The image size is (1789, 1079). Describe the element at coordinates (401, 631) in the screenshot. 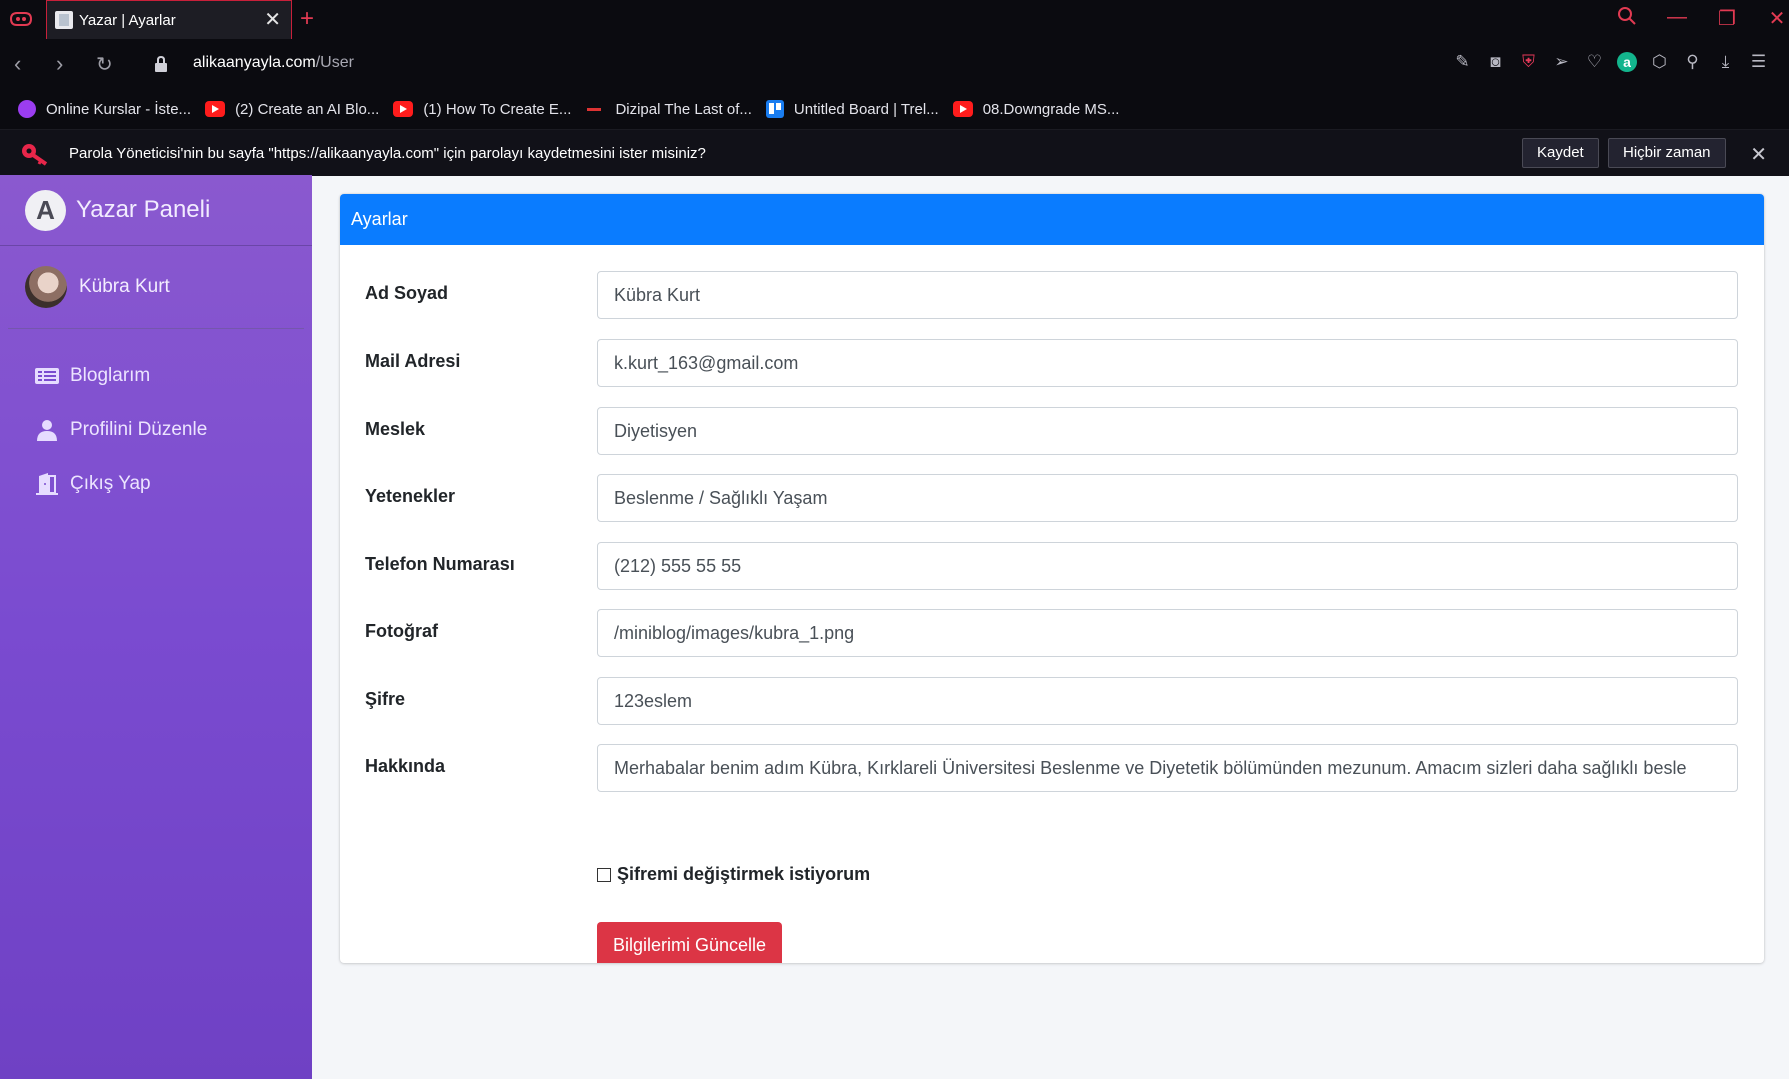

I see `field-label: Fotoğraf` at that location.